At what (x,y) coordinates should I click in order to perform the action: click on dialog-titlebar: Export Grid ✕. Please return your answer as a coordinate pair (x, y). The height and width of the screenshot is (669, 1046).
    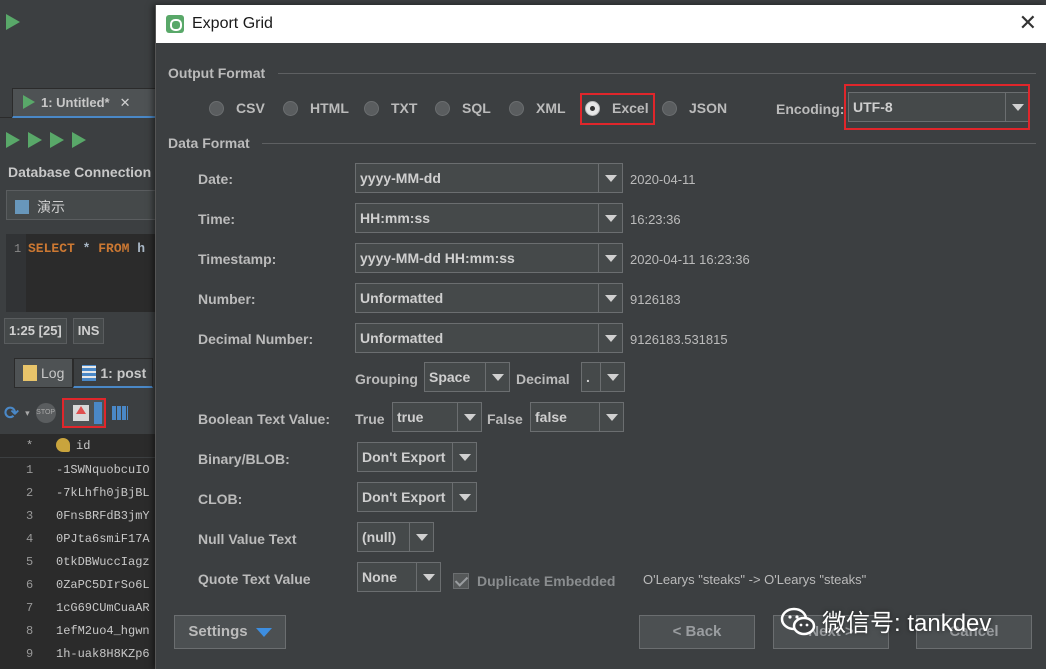
    Looking at the image, I should click on (601, 24).